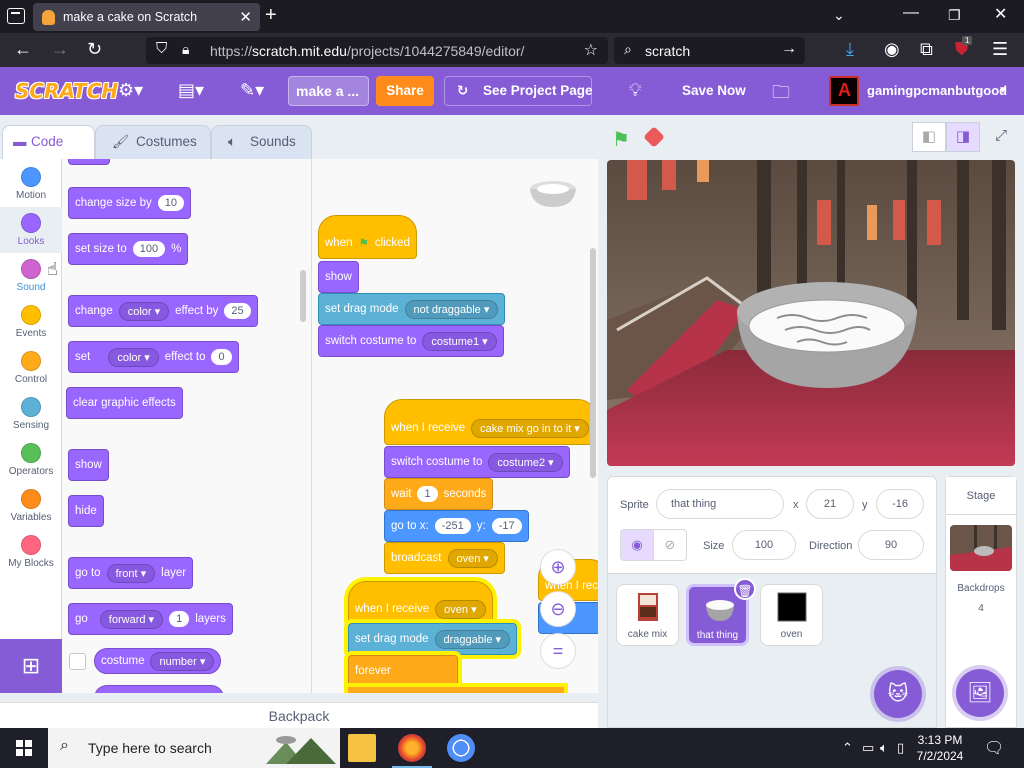 The image size is (1024, 768). I want to click on hat-when-flag-clicked: when ⚑ clicked, so click(367, 237).